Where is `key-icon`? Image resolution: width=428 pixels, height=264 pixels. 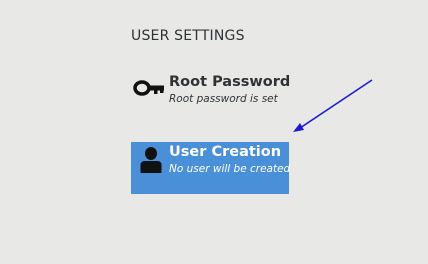
key-icon is located at coordinates (150, 92).